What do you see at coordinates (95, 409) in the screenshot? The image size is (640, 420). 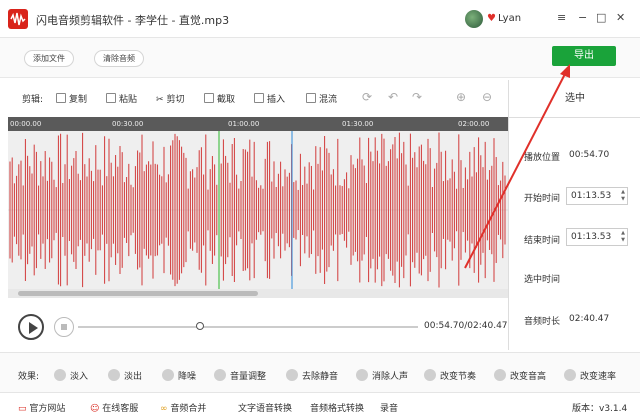 I see `support-icon: ☺` at bounding box center [95, 409].